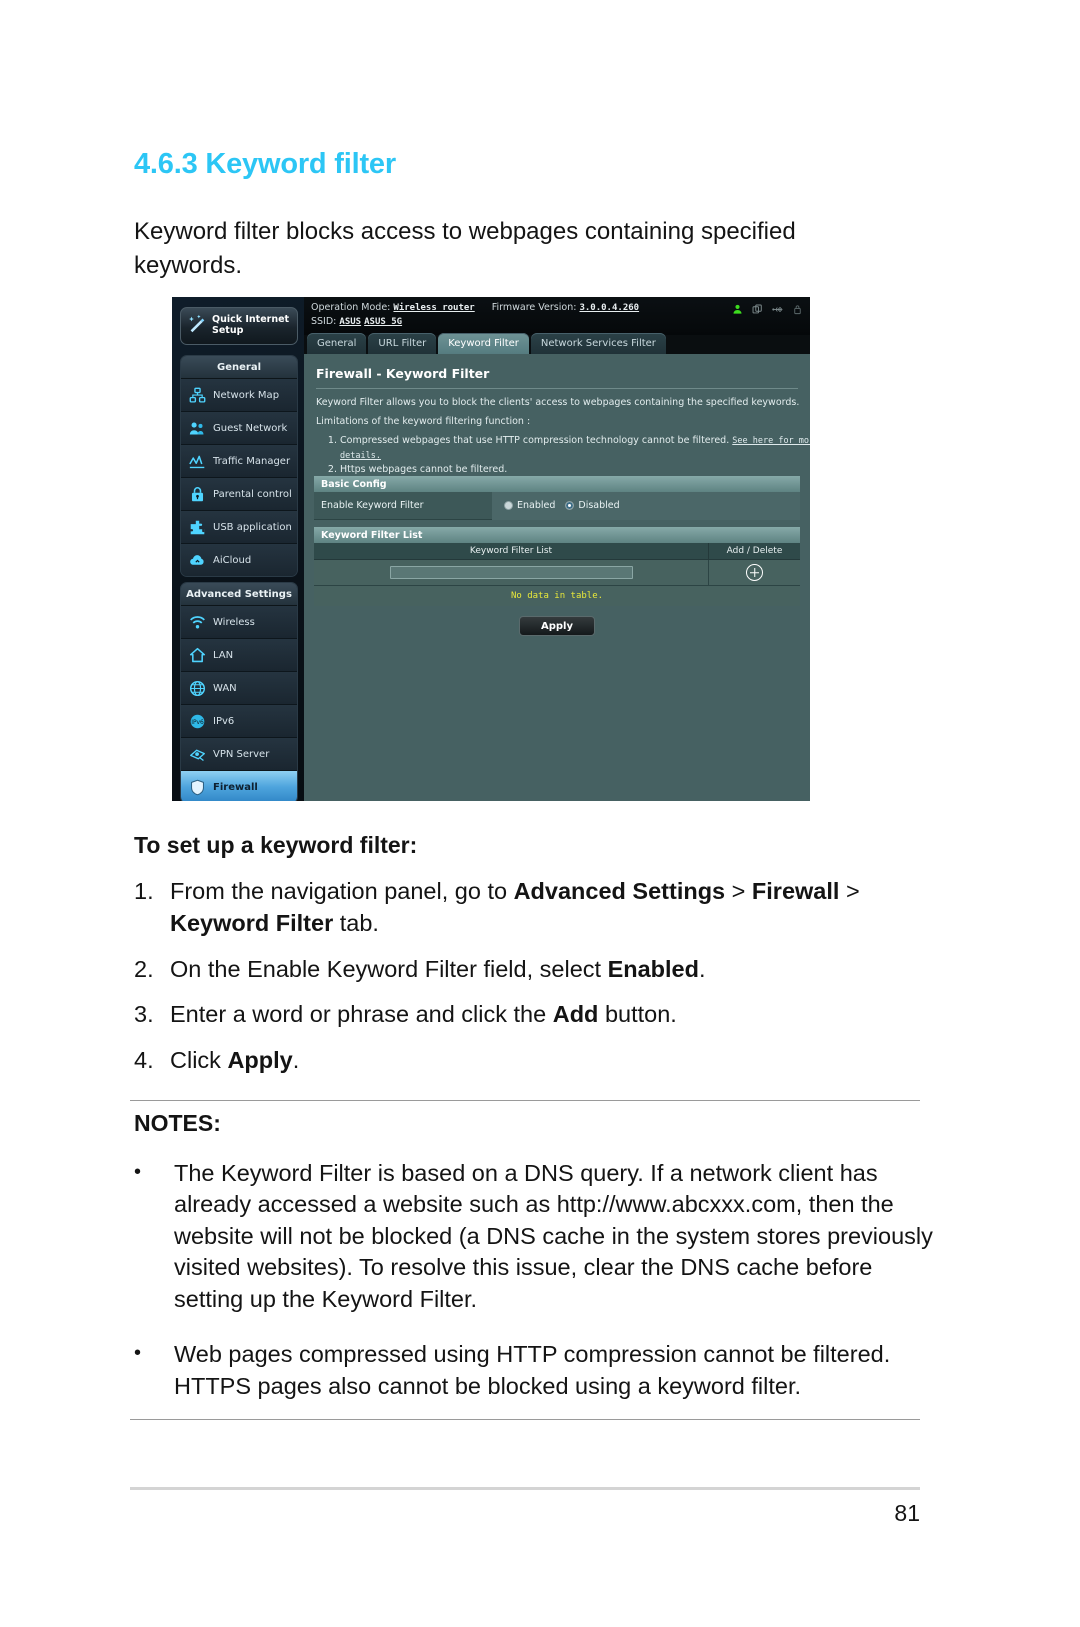 The image size is (1080, 1627). I want to click on sidebar-item-parental-control: Parental control, so click(239, 494).